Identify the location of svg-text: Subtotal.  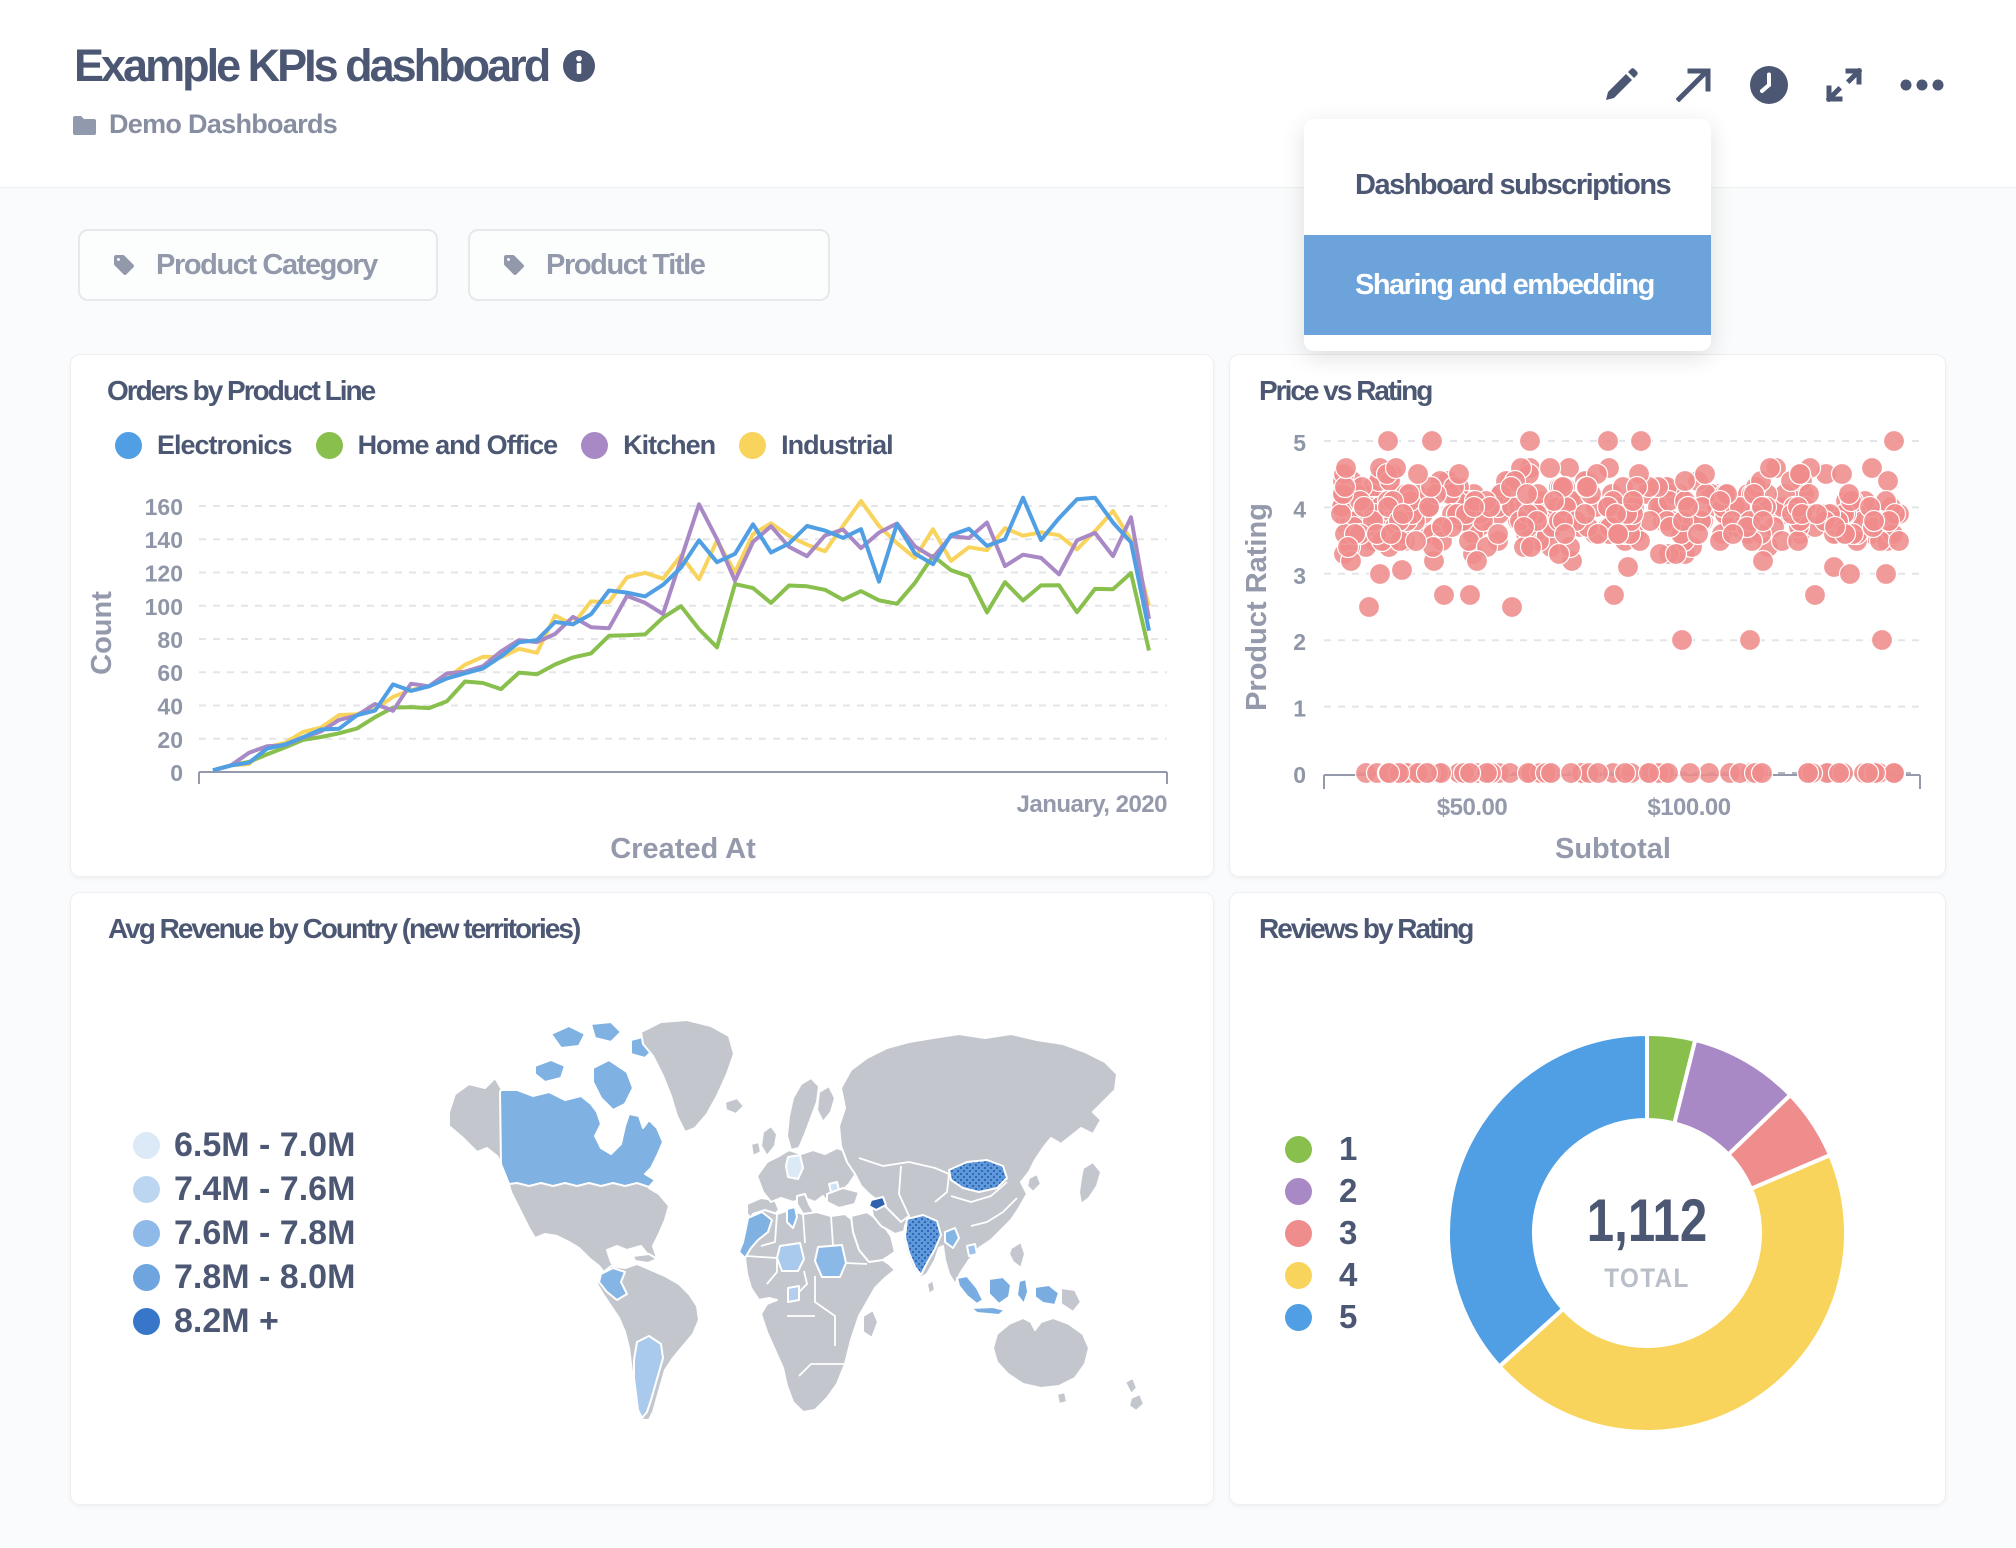
(1613, 849).